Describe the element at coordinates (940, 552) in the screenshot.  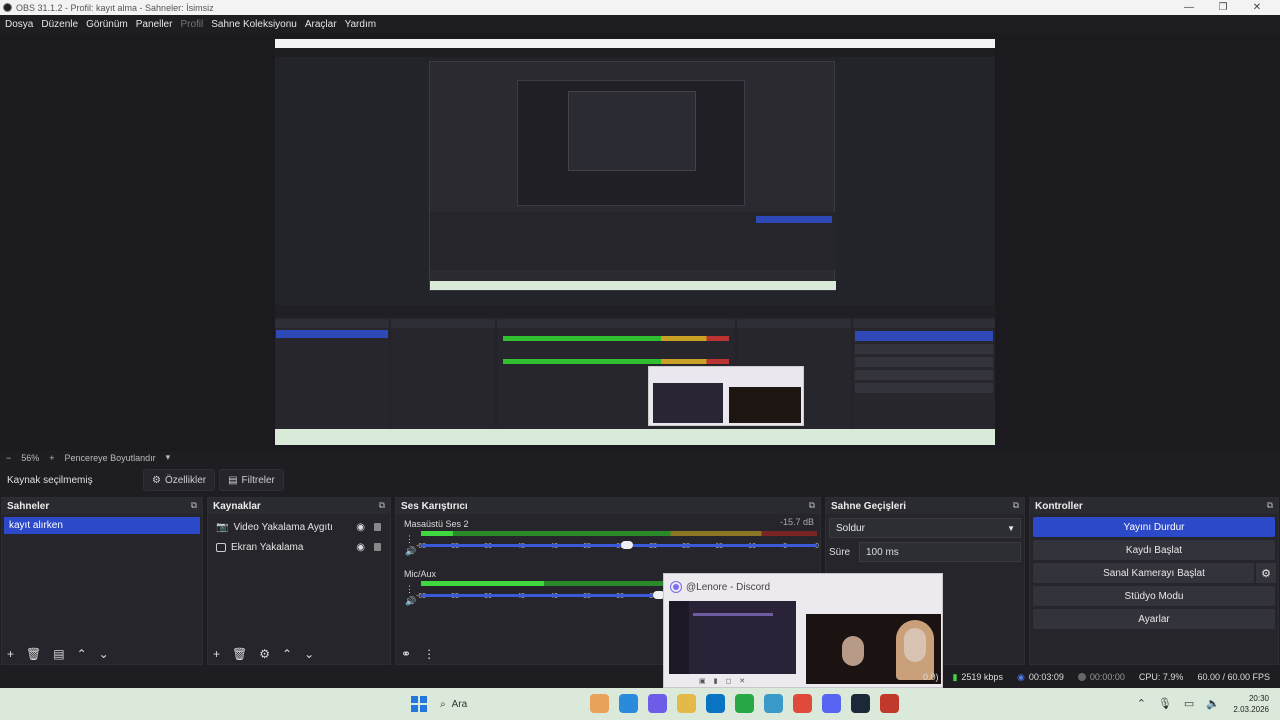
I see `duration-input: 100 ms` at that location.